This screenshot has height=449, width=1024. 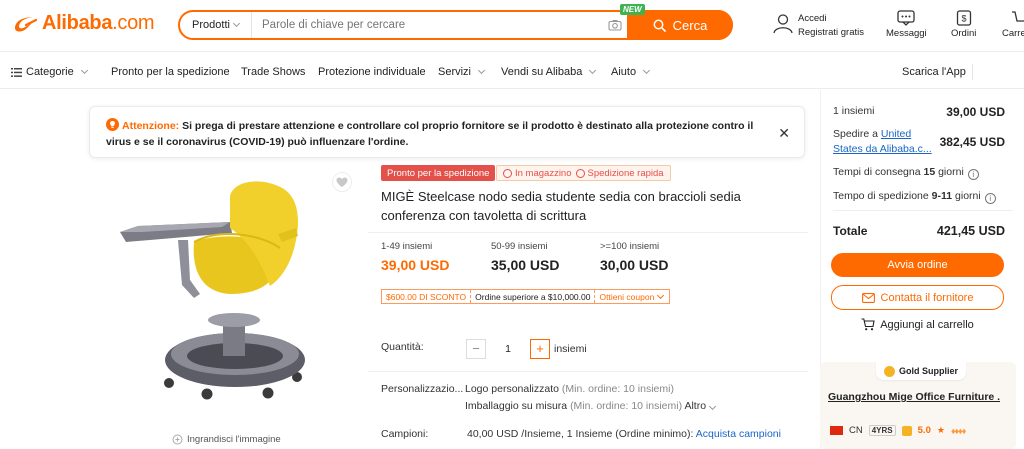 I want to click on nav-item-label: Pronto per la spedizione, so click(x=170, y=72).